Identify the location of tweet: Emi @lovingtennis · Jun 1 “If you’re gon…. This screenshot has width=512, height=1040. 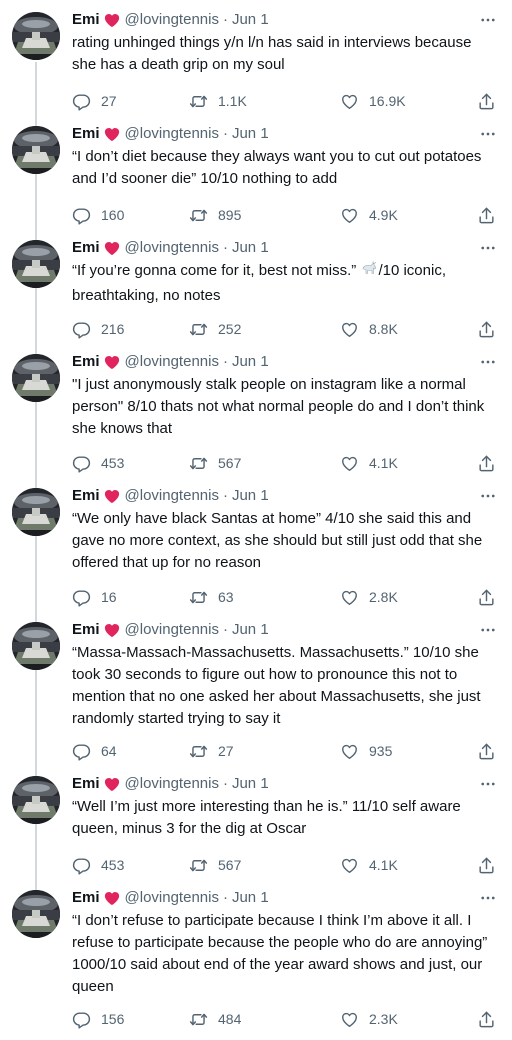
(256, 285).